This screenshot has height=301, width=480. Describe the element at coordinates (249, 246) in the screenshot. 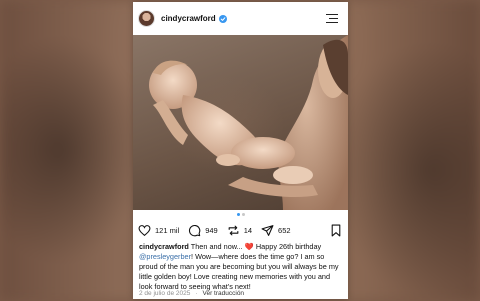

I see `red-heart-emoji-icon: ❤️` at that location.